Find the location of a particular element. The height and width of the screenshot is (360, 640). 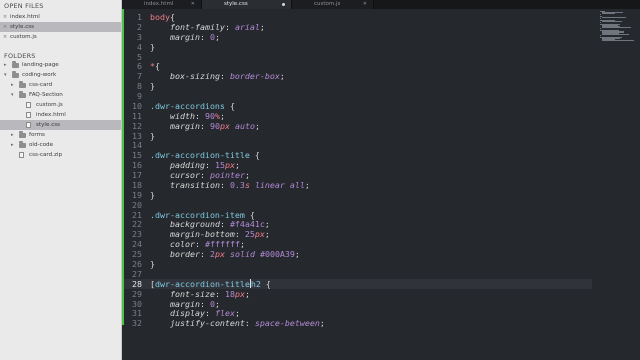

code-line: 13} is located at coordinates (357, 136).